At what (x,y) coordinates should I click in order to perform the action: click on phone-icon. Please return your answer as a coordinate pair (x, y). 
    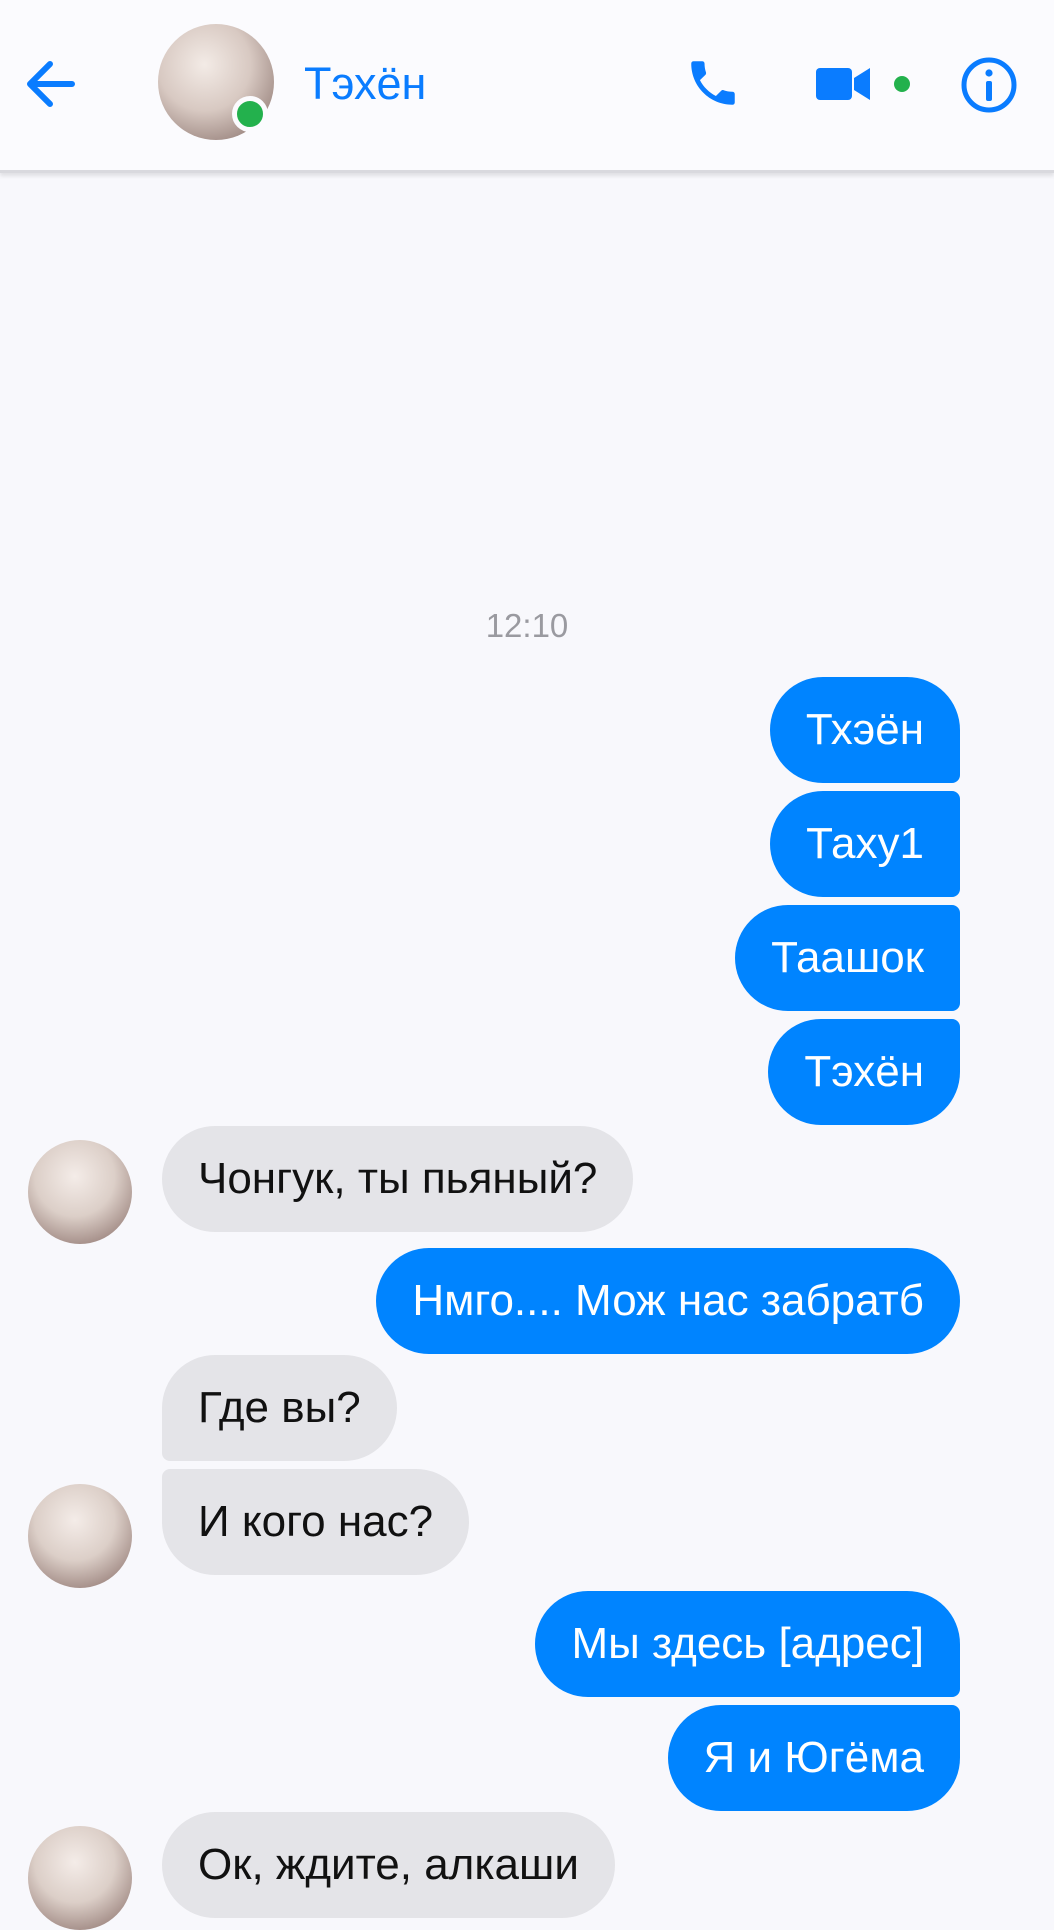
    Looking at the image, I should click on (713, 83).